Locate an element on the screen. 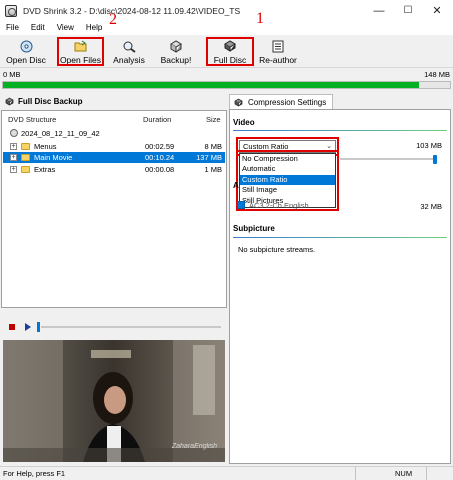 This screenshot has height=480, width=453. chevron-down-icon: ⌄ is located at coordinates (329, 146).